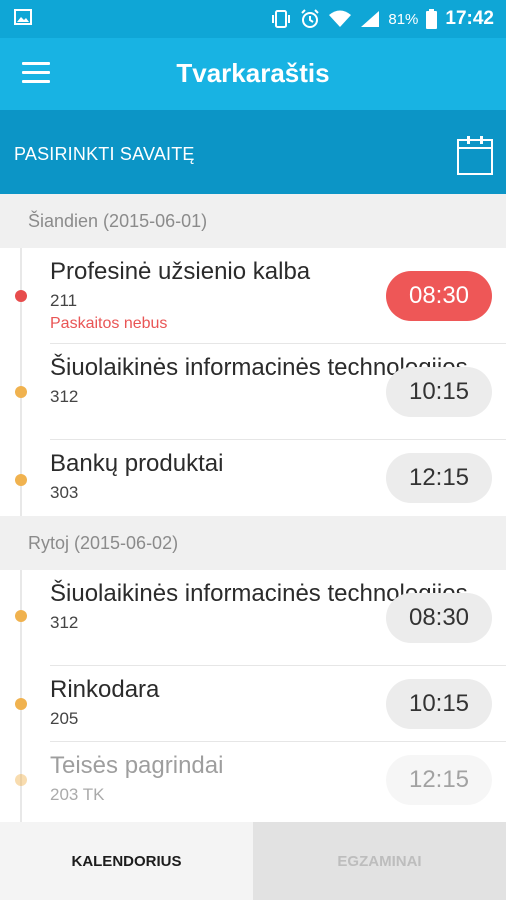 This screenshot has height=900, width=506. I want to click on week-selector-label: PASIRINKTI SAVAITĘ, so click(104, 154).